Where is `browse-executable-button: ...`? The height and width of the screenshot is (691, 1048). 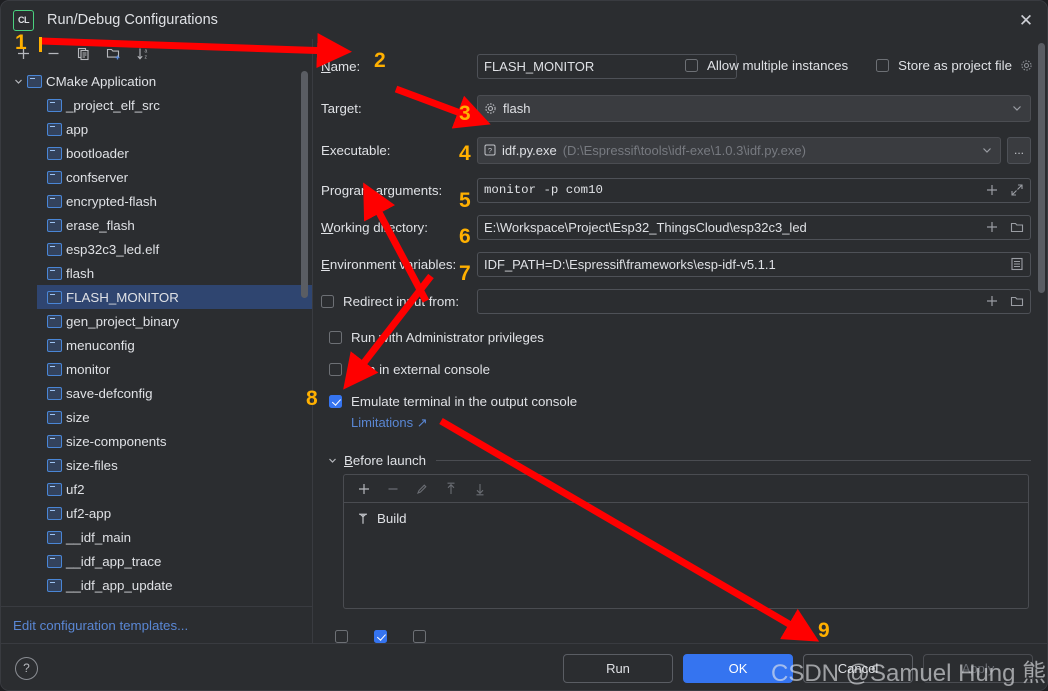
browse-executable-button: ... is located at coordinates (1019, 150).